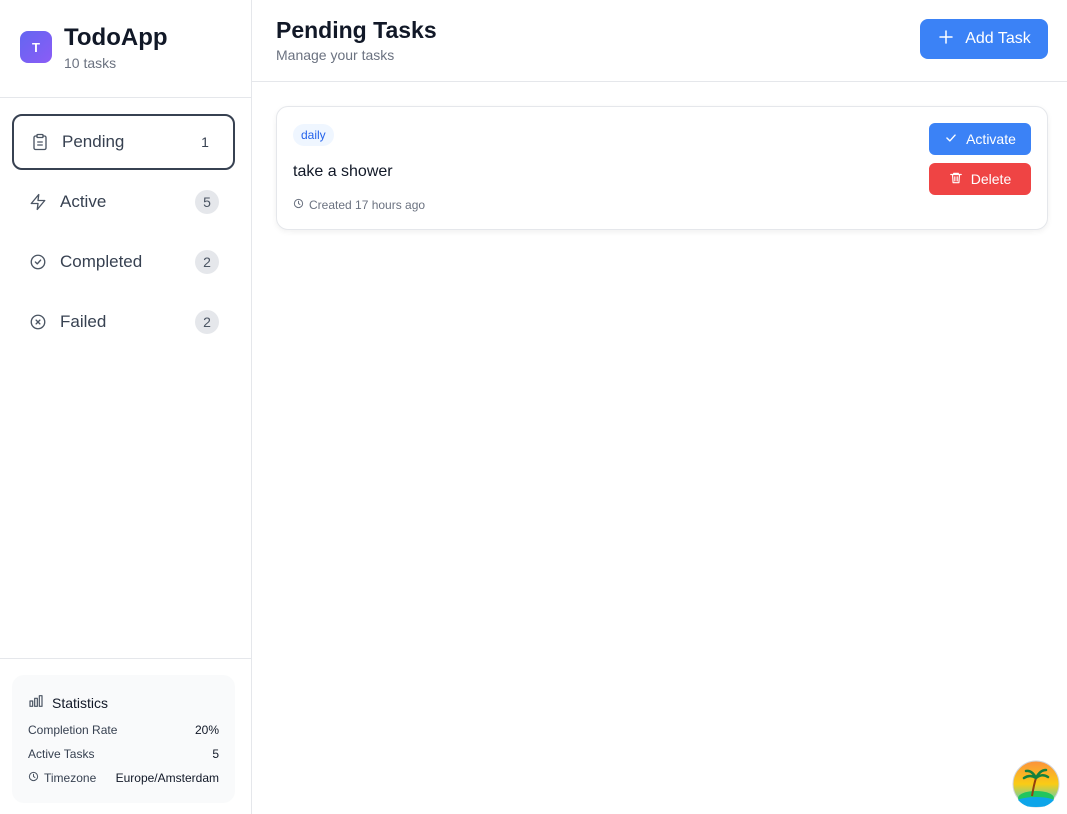 This screenshot has height=814, width=1067. I want to click on task-count: 10 tasks, so click(90, 63).